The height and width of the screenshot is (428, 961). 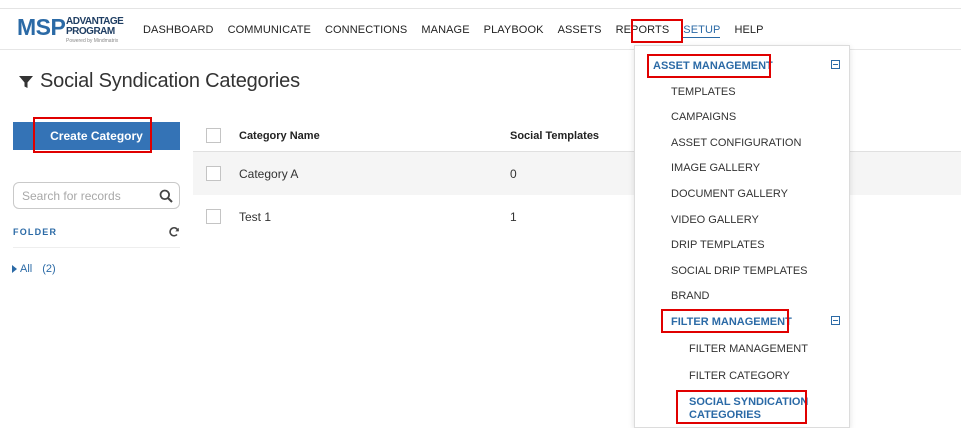 What do you see at coordinates (34, 269) in the screenshot?
I see `folder-all: All (2)` at bounding box center [34, 269].